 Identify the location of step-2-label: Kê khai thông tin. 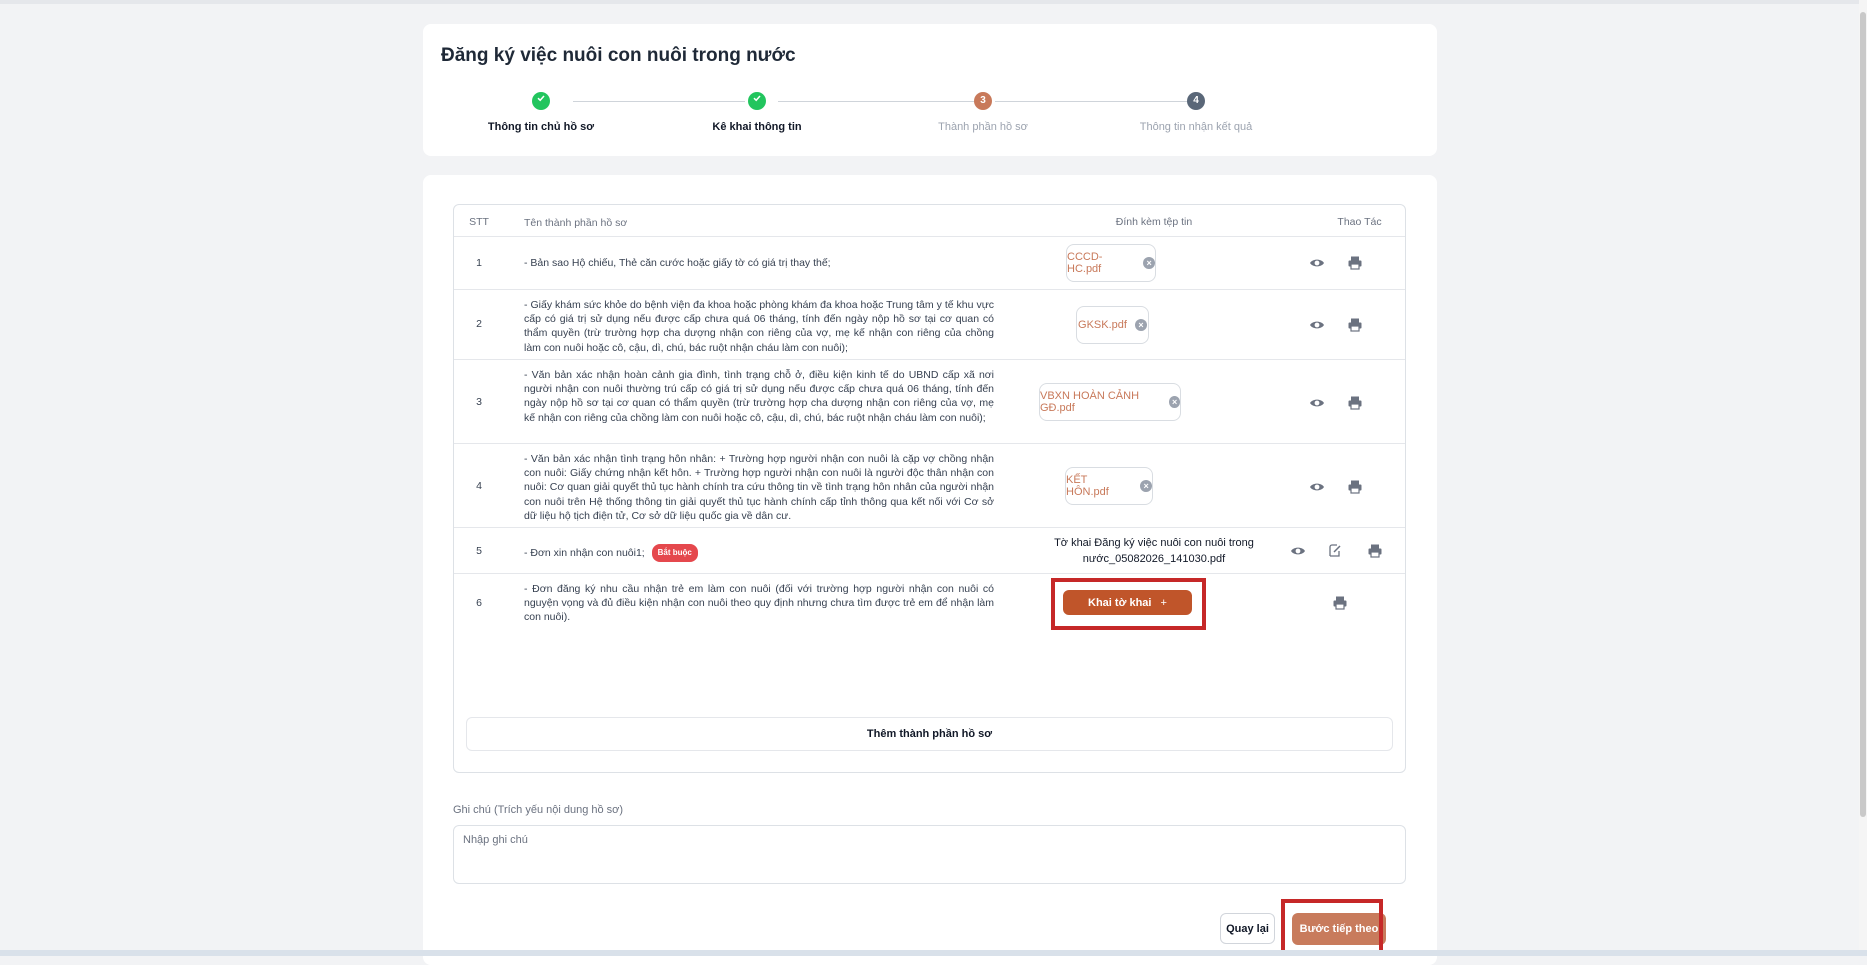
(757, 127).